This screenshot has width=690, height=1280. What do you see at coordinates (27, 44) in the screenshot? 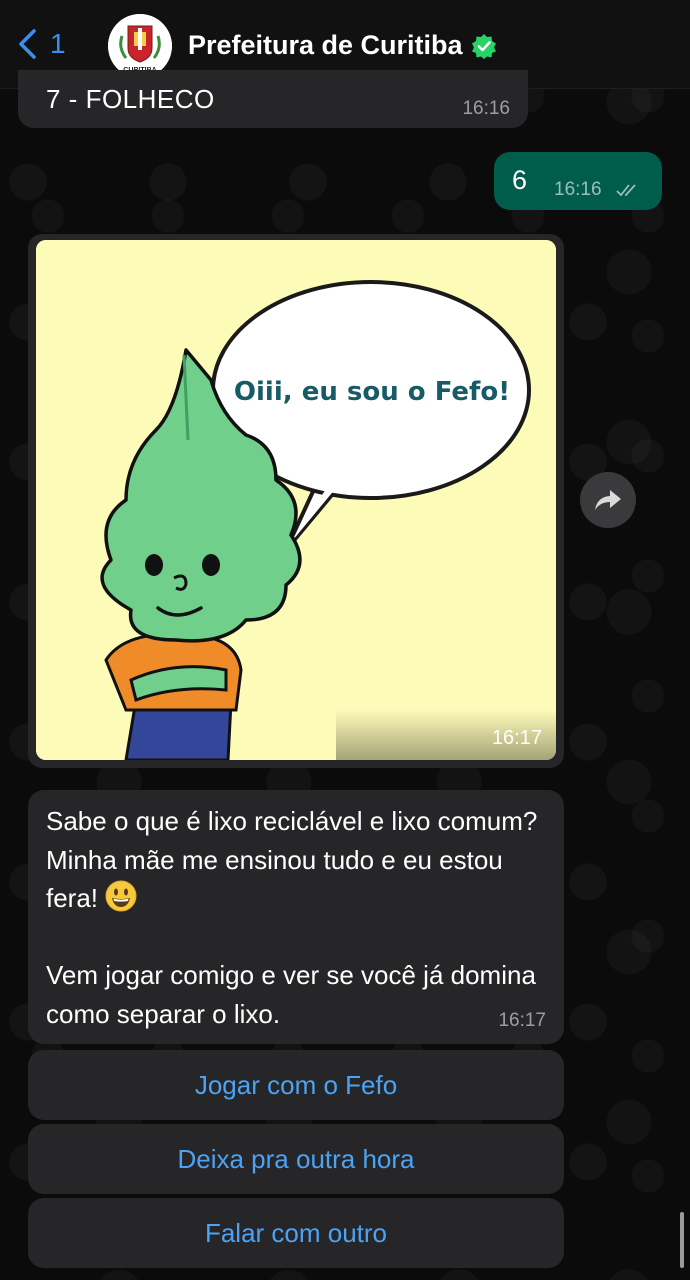
I see `chevron-left-icon` at bounding box center [27, 44].